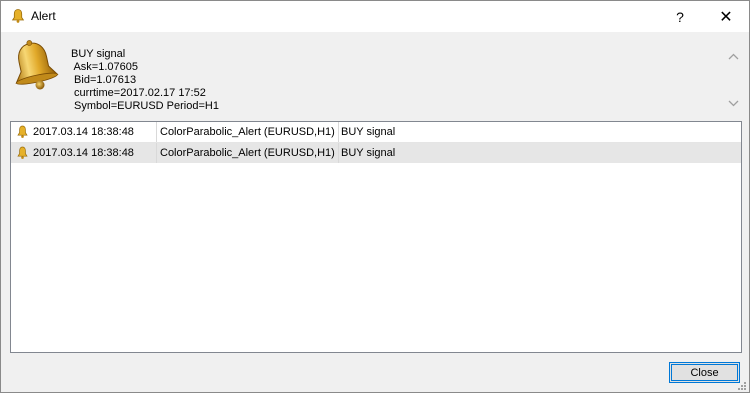 This screenshot has height=393, width=750. What do you see at coordinates (375, 16) in the screenshot?
I see `title-bar: Alert ? ✕` at bounding box center [375, 16].